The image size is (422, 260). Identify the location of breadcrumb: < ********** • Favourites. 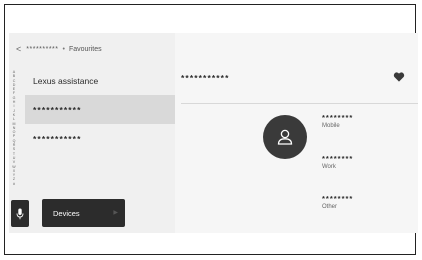
(59, 49).